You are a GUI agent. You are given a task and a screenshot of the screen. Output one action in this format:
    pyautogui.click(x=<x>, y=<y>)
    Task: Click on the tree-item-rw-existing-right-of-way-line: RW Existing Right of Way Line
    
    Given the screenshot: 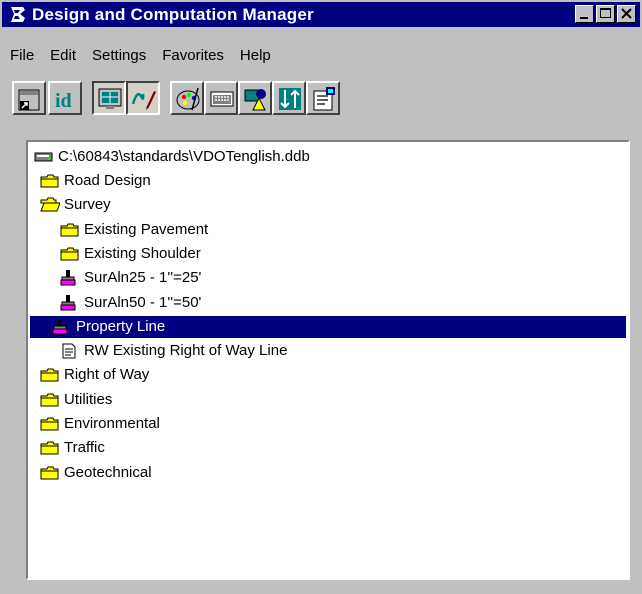 What is the action you would take?
    pyautogui.click(x=169, y=351)
    